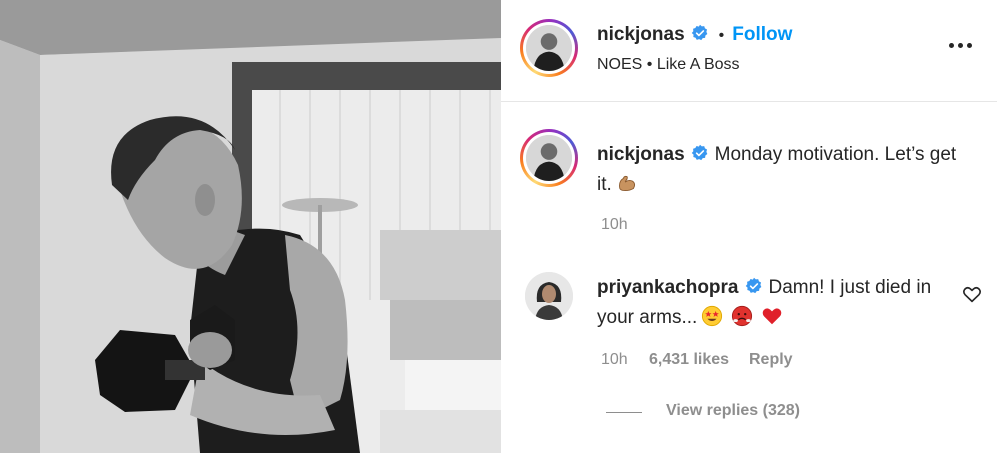  What do you see at coordinates (614, 360) in the screenshot?
I see `comment-timestamp: 10h` at bounding box center [614, 360].